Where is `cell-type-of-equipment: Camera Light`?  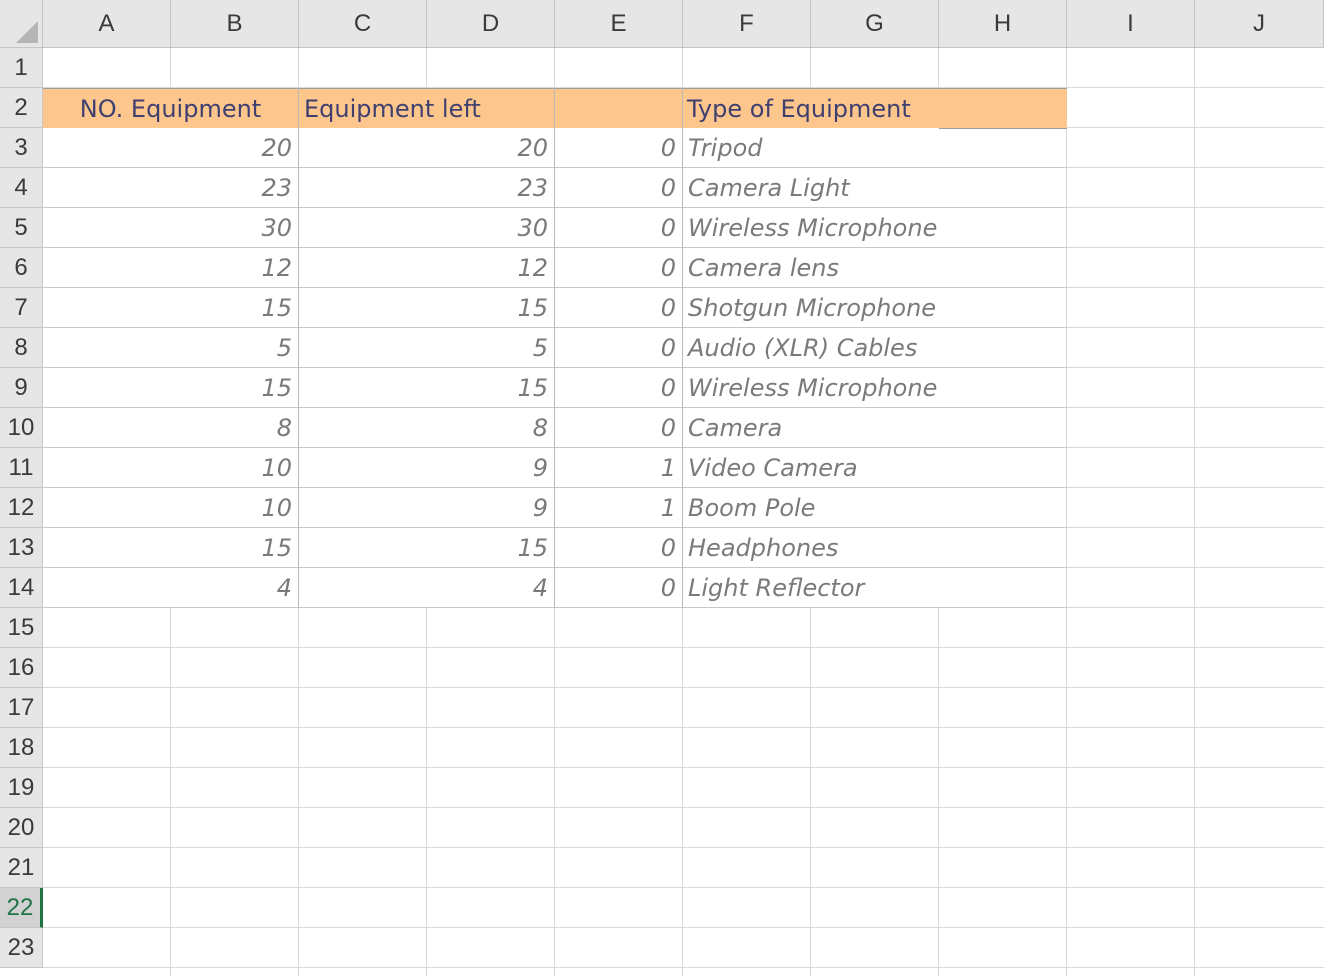 cell-type-of-equipment: Camera Light is located at coordinates (811, 188).